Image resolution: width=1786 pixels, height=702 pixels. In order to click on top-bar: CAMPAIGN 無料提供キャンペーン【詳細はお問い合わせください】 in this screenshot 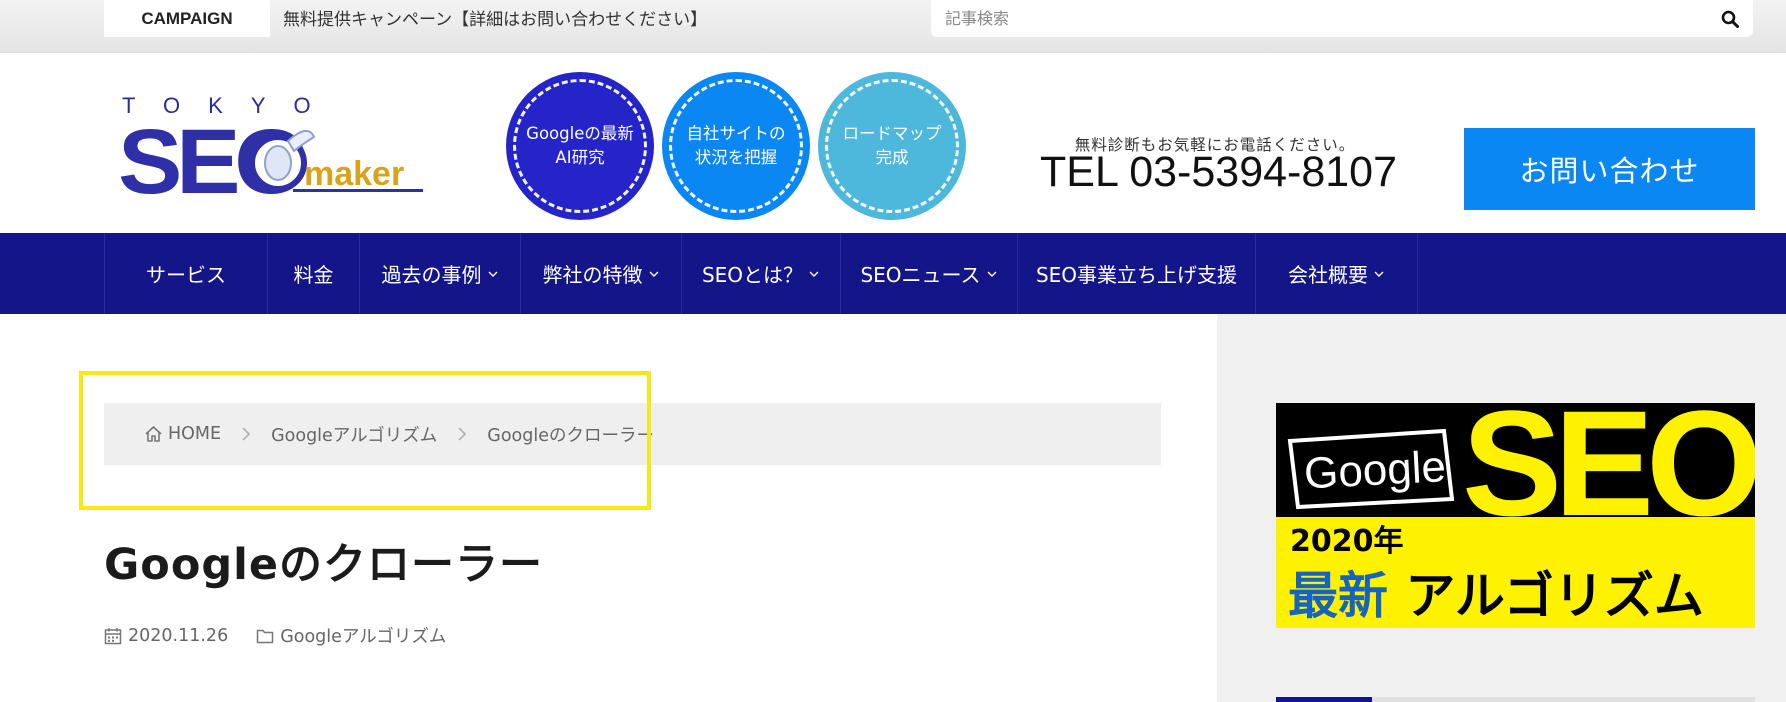, I will do `click(893, 26)`.